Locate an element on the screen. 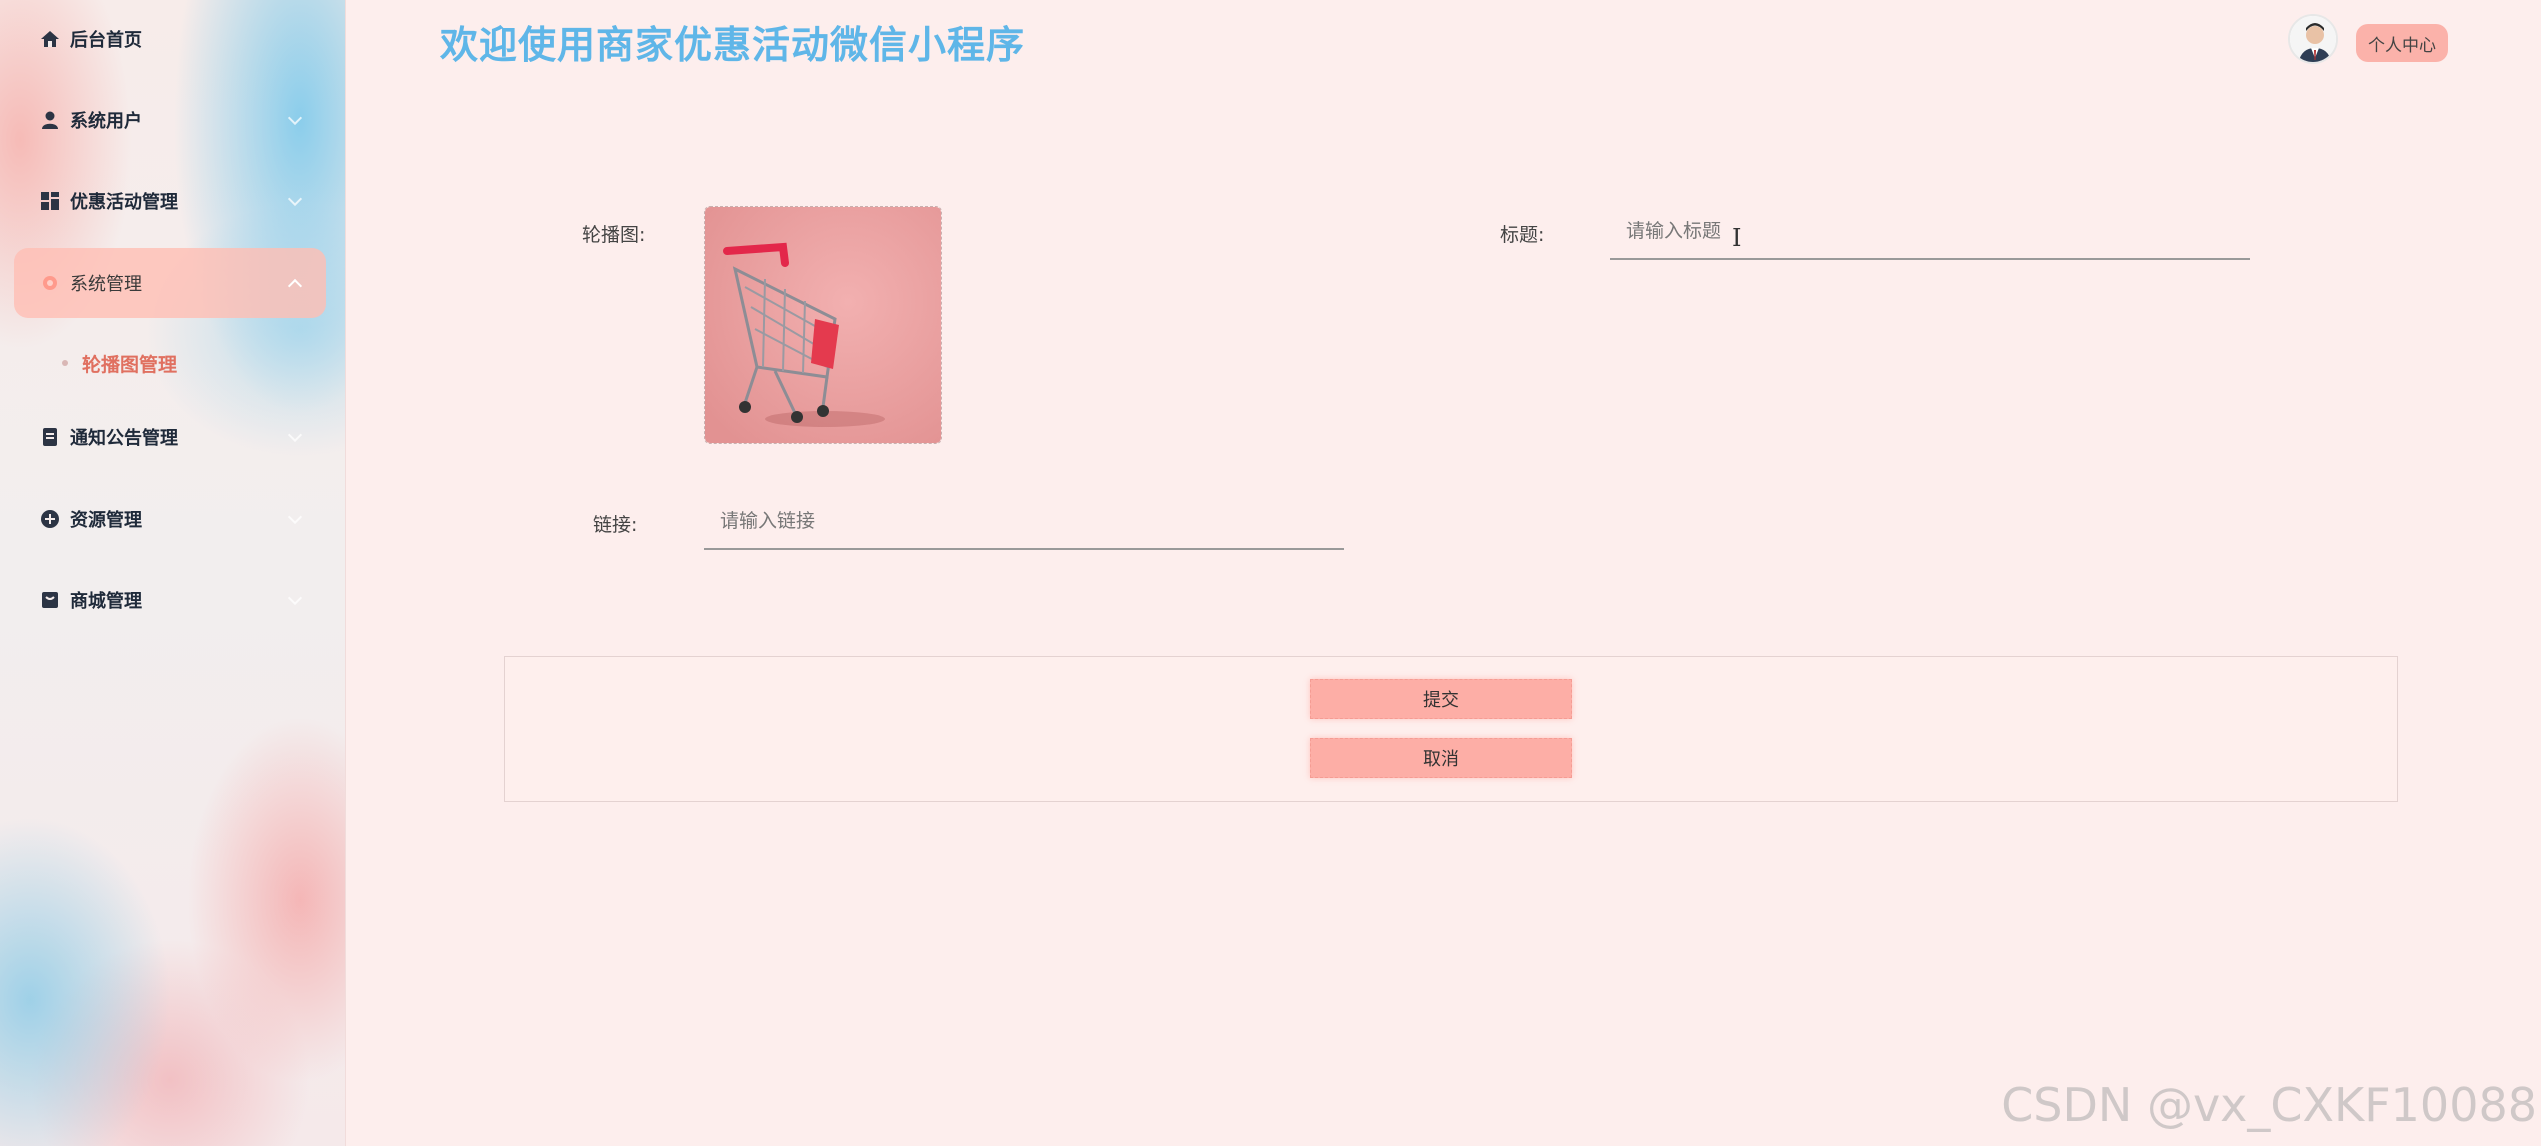  sidebar-item-label: 通知公告管理 is located at coordinates (124, 438).